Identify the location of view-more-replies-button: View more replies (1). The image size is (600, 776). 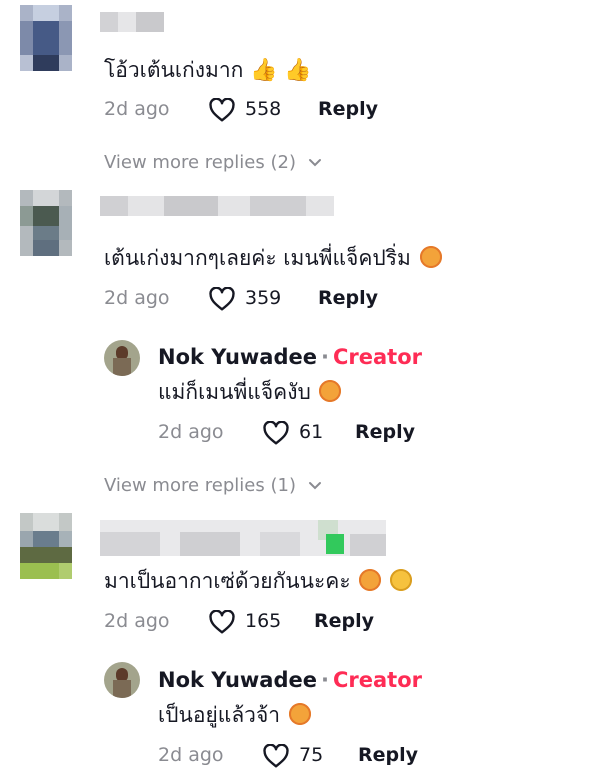
(213, 485).